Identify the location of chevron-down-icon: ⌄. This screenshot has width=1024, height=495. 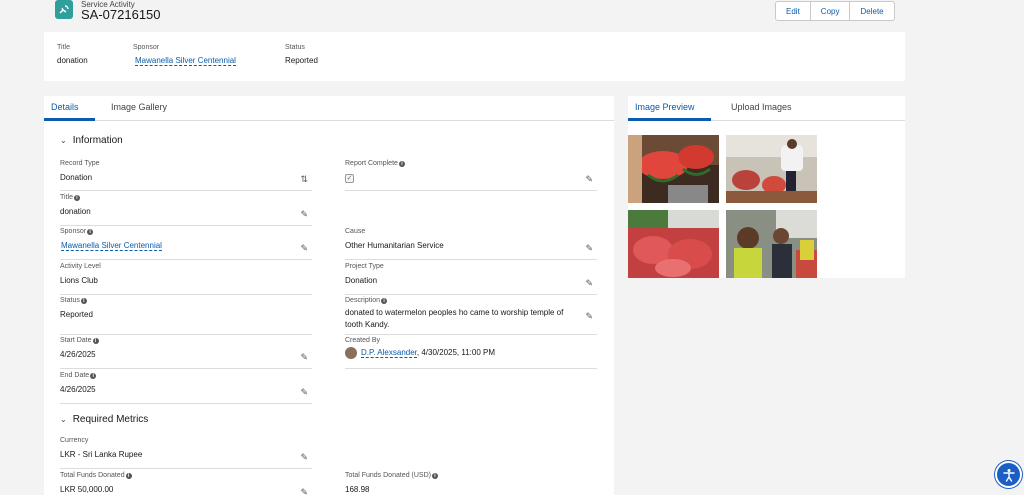
(63, 419).